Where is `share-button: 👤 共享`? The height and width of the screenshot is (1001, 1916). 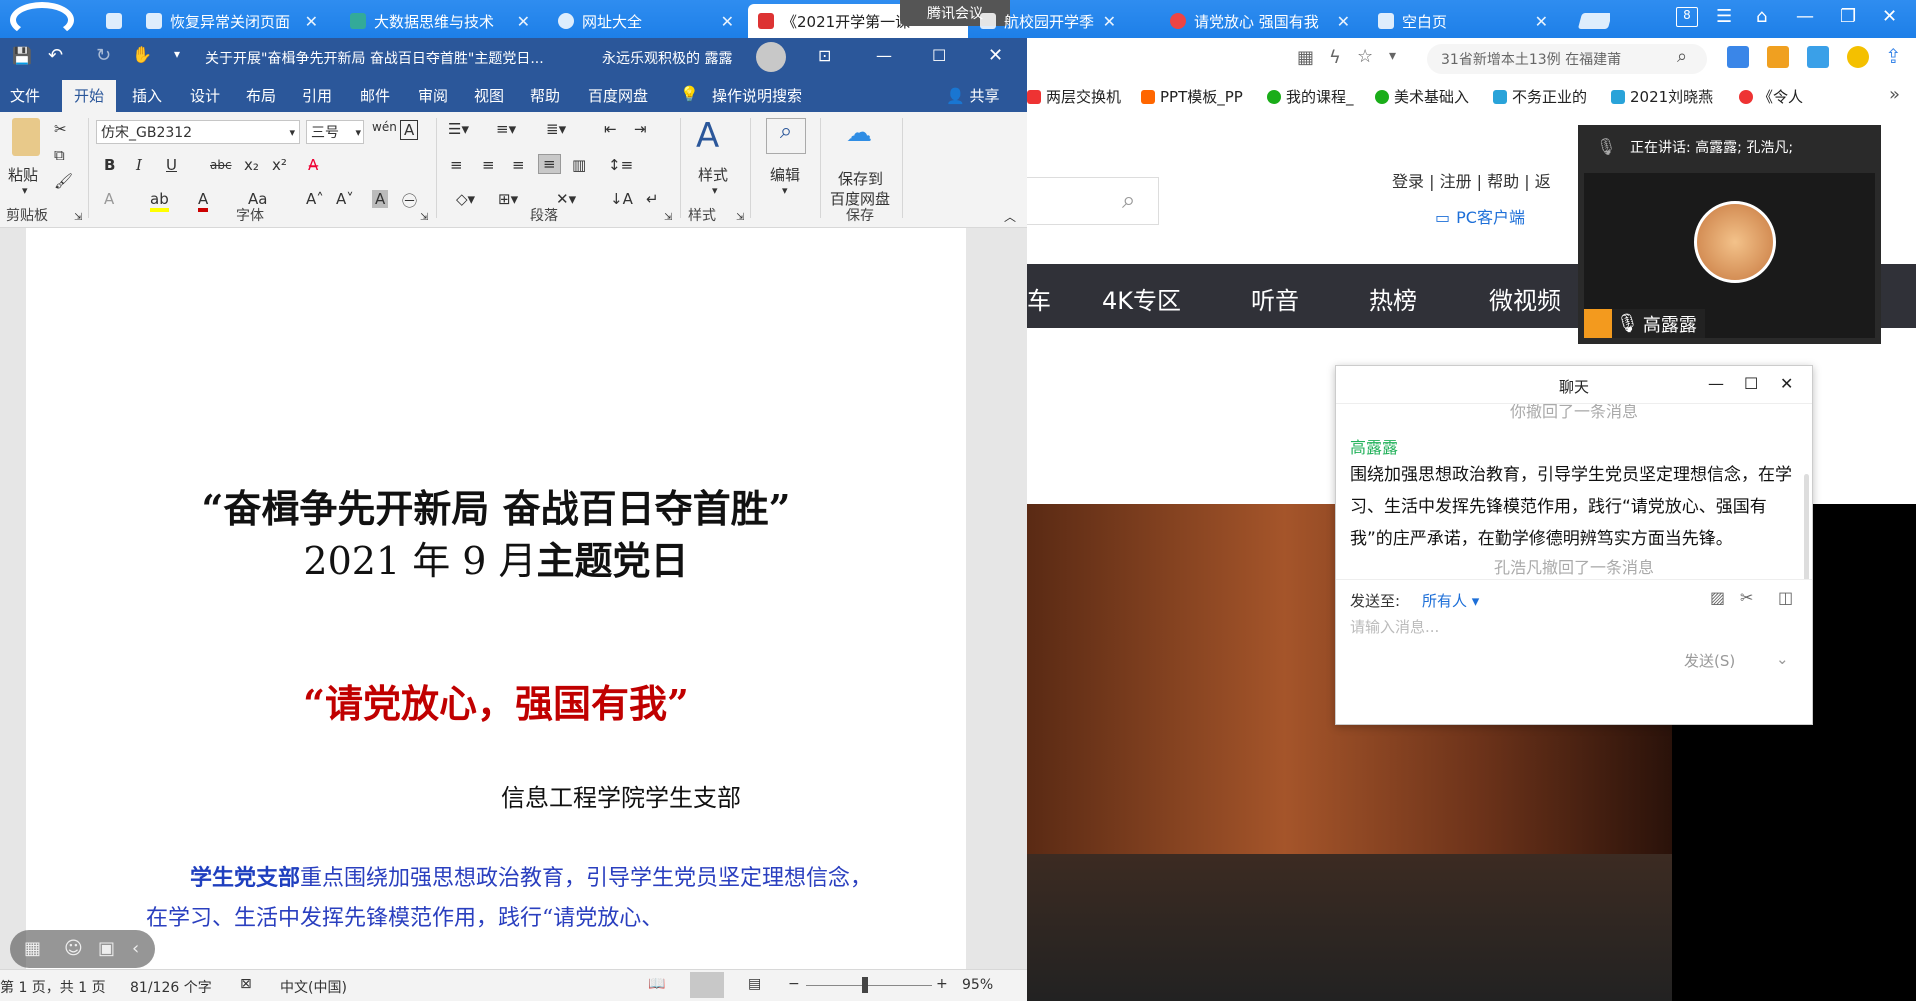 share-button: 👤 共享 is located at coordinates (972, 95).